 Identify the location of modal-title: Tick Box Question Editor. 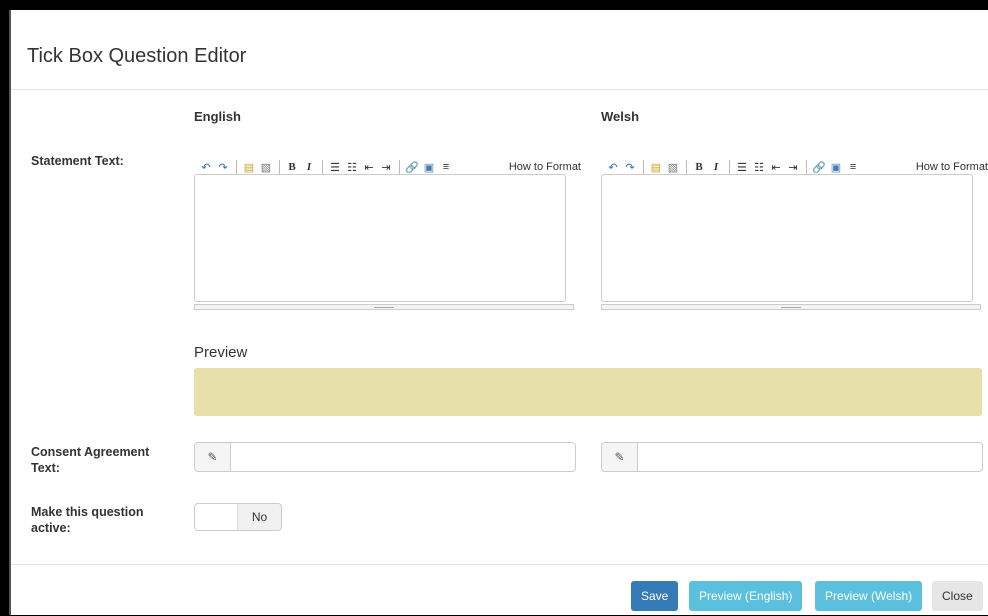
(137, 56).